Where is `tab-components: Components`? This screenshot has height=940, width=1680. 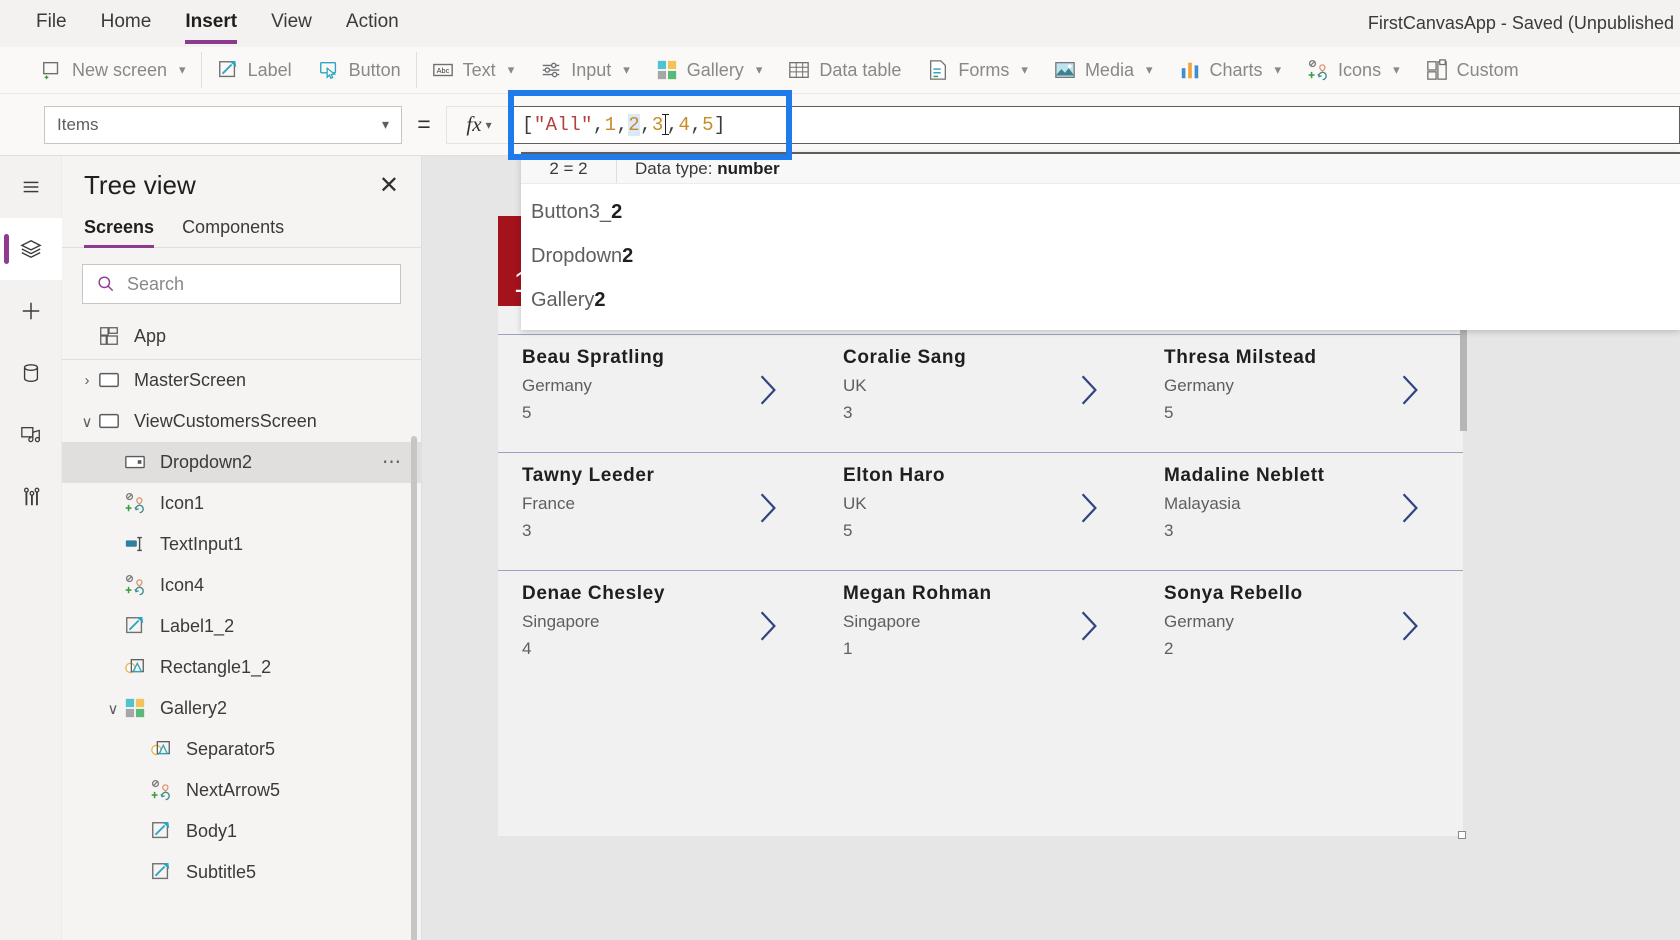 tab-components: Components is located at coordinates (233, 232).